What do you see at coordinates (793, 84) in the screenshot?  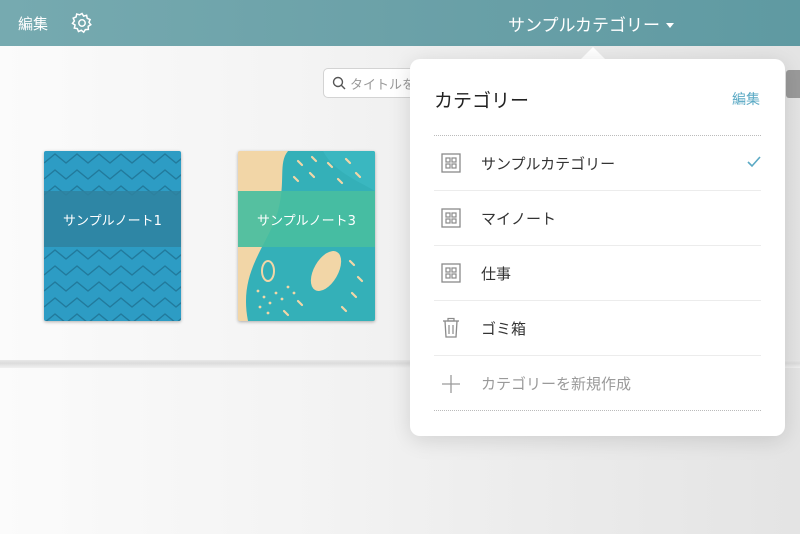 I see `right-edge-button` at bounding box center [793, 84].